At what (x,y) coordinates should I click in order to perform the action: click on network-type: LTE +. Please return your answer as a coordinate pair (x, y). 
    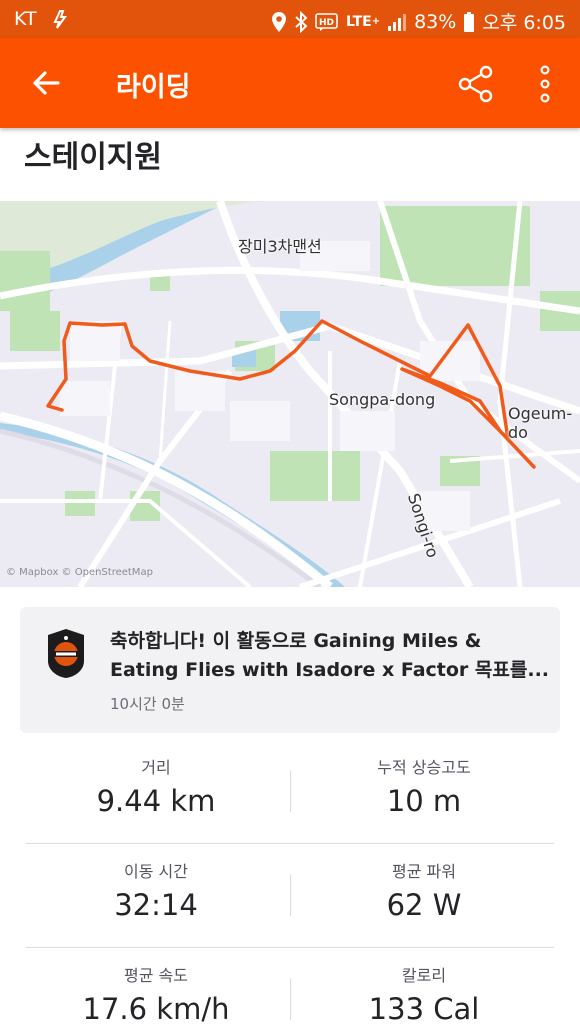
    Looking at the image, I should click on (363, 22).